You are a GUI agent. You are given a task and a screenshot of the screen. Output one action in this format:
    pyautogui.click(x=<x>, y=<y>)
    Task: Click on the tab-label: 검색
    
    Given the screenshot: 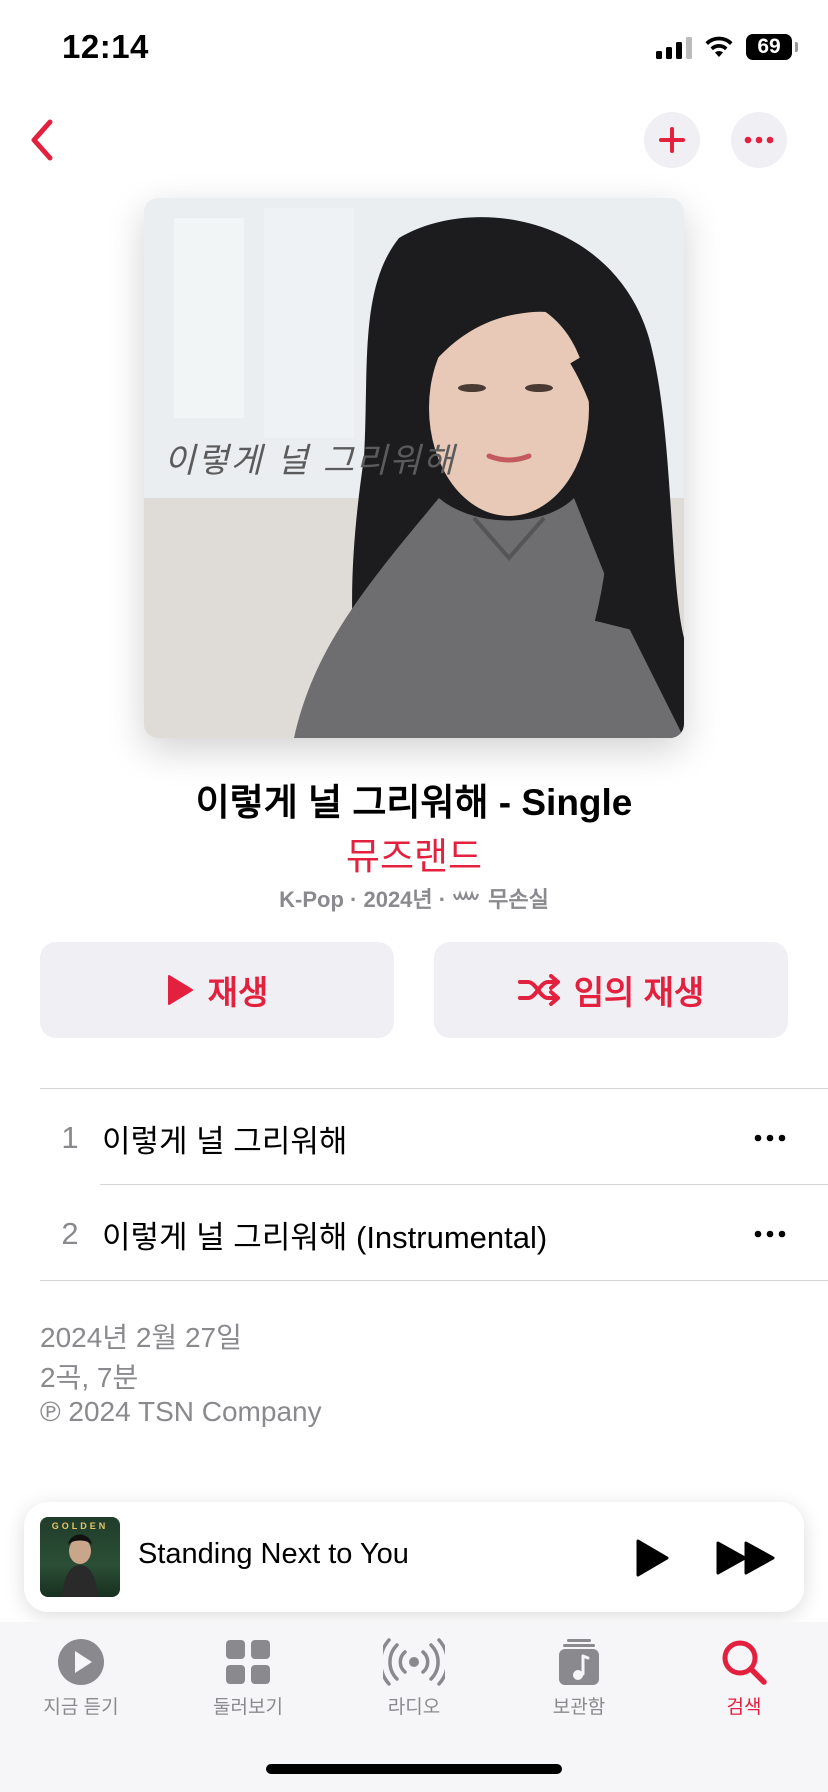 What is the action you would take?
    pyautogui.click(x=744, y=1707)
    